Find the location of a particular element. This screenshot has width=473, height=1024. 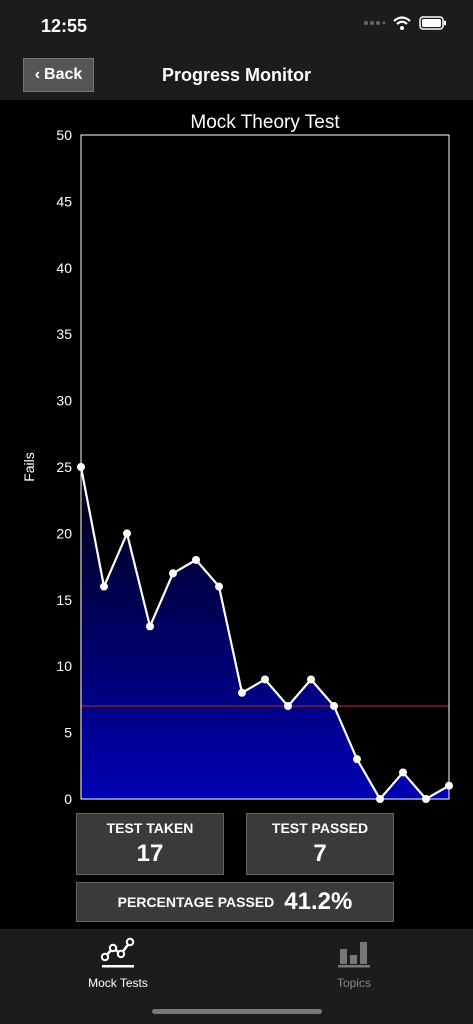

percentage-passed-label: PERCENTAGE PASSED is located at coordinates (196, 902).